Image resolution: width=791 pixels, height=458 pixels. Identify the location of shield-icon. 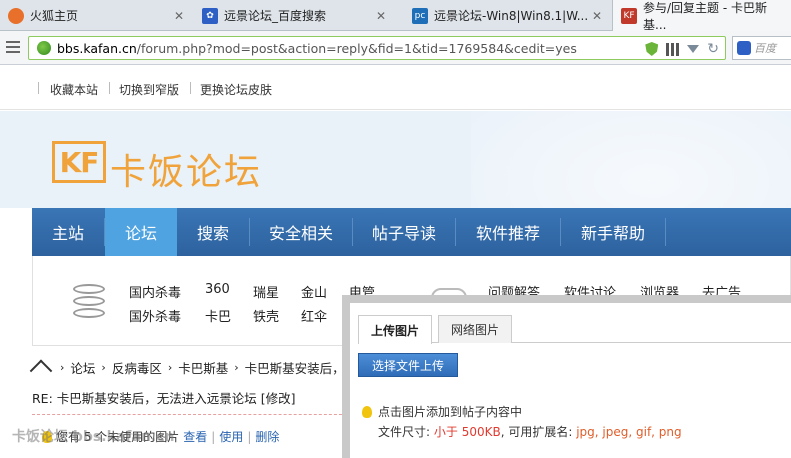
(652, 49).